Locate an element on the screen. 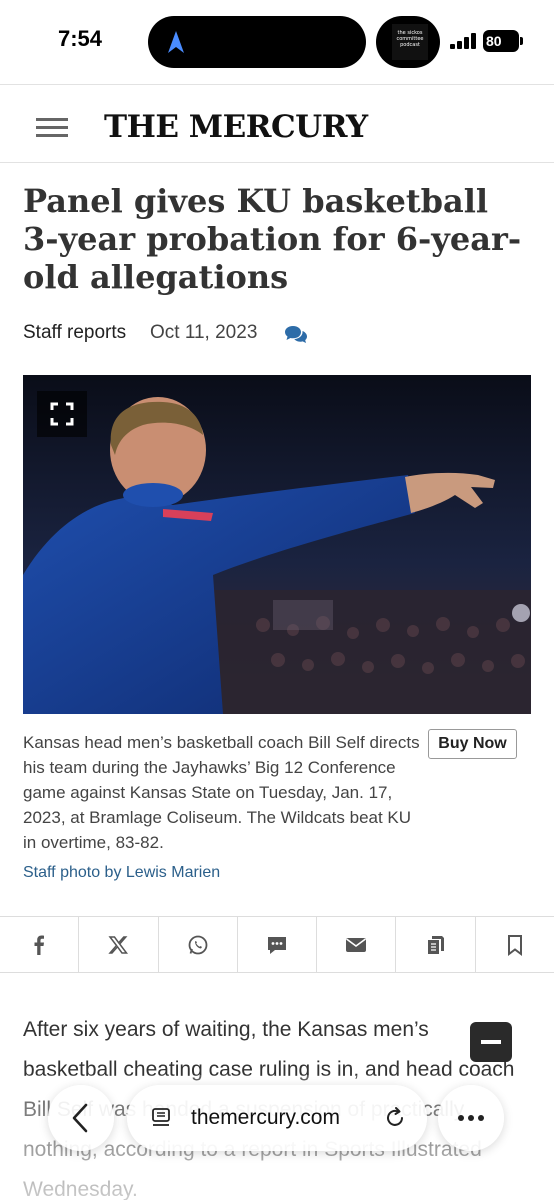  share-whatsapp-button is located at coordinates (198, 944).